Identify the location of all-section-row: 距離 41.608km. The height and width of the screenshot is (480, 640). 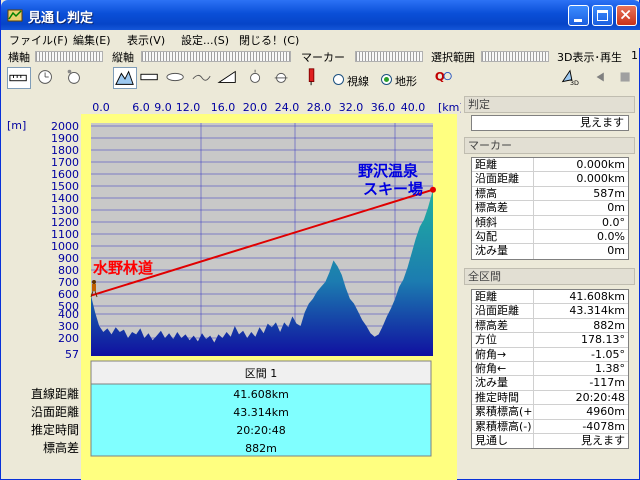
(550, 297).